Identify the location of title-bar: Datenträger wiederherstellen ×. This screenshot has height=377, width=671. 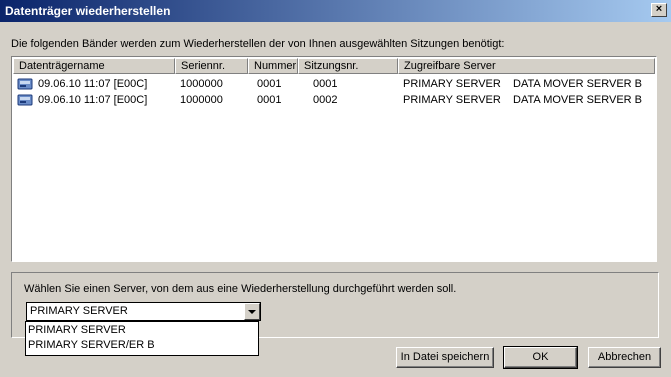
(335, 11).